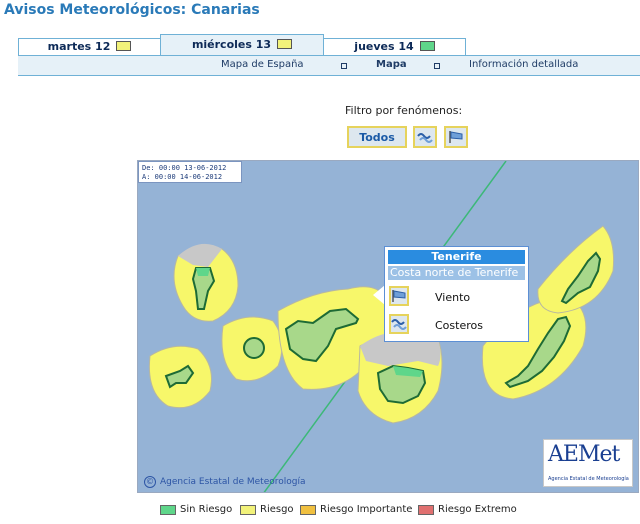 Image resolution: width=640 pixels, height=524 pixels. What do you see at coordinates (459, 325) in the screenshot?
I see `popup-item-label: Costeros` at bounding box center [459, 325].